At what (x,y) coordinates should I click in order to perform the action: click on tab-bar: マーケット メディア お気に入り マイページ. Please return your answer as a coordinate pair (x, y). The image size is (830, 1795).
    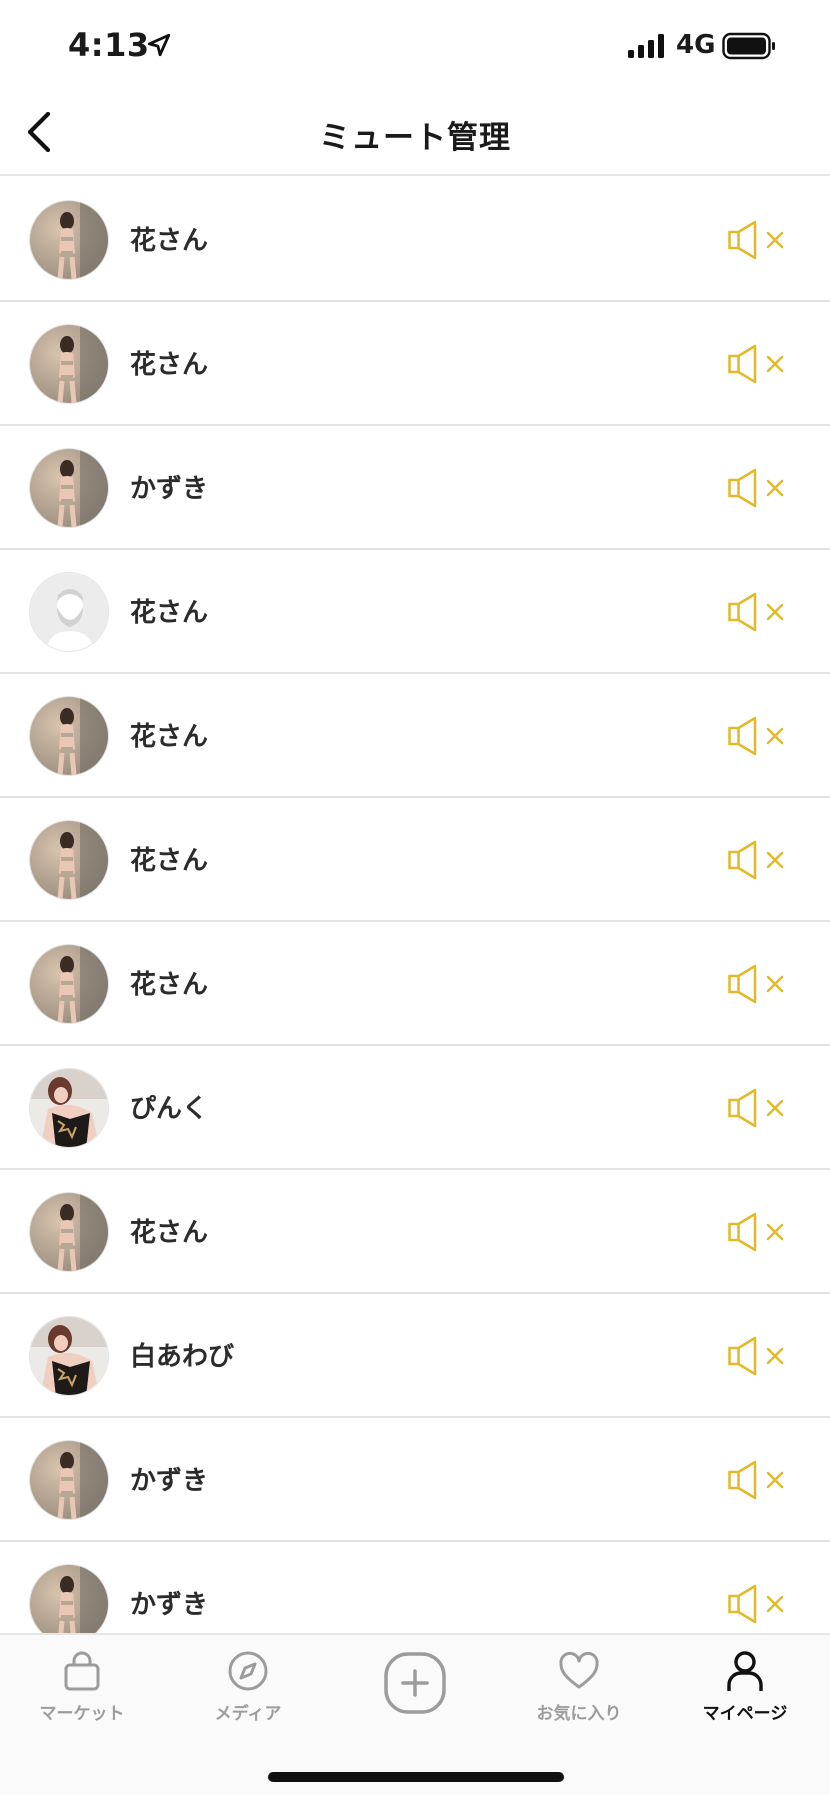
    Looking at the image, I should click on (415, 1714).